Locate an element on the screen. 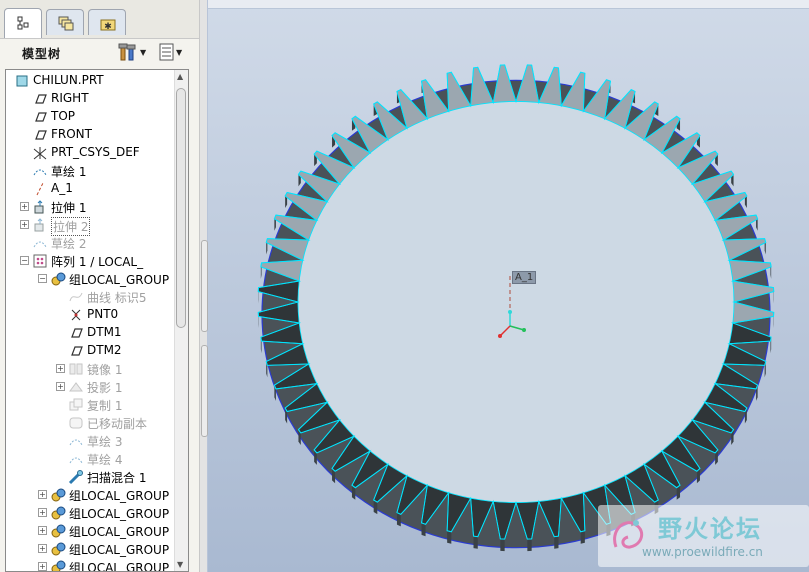 The height and width of the screenshot is (572, 809). tree-item: DTM1 is located at coordinates (91, 333).